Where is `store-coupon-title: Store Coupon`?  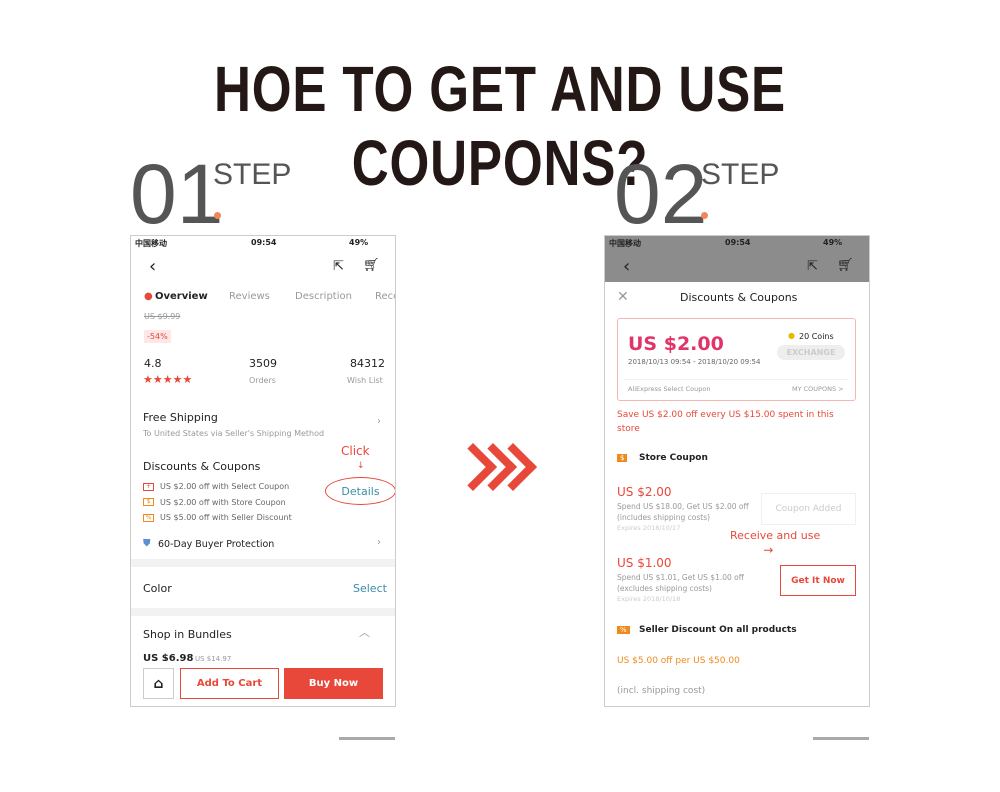
store-coupon-title: Store Coupon is located at coordinates (673, 458).